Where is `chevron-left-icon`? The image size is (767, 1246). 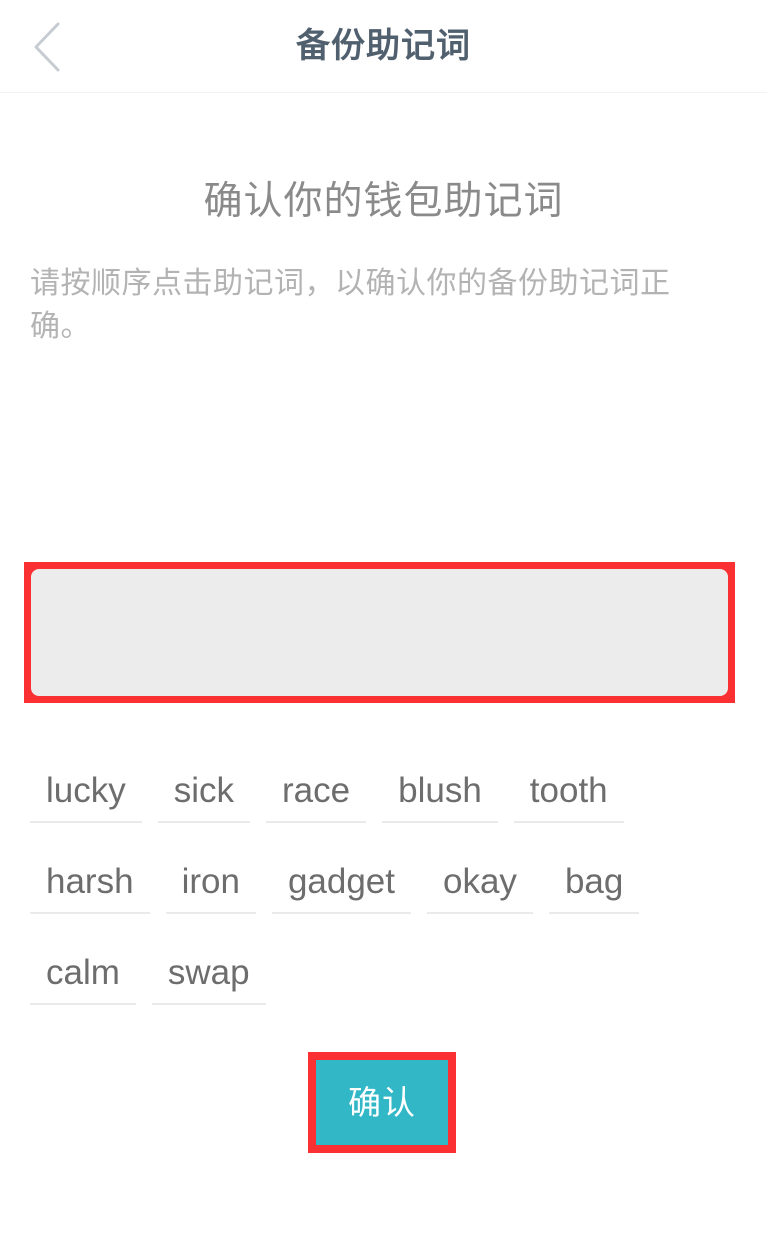
chevron-left-icon is located at coordinates (47, 46).